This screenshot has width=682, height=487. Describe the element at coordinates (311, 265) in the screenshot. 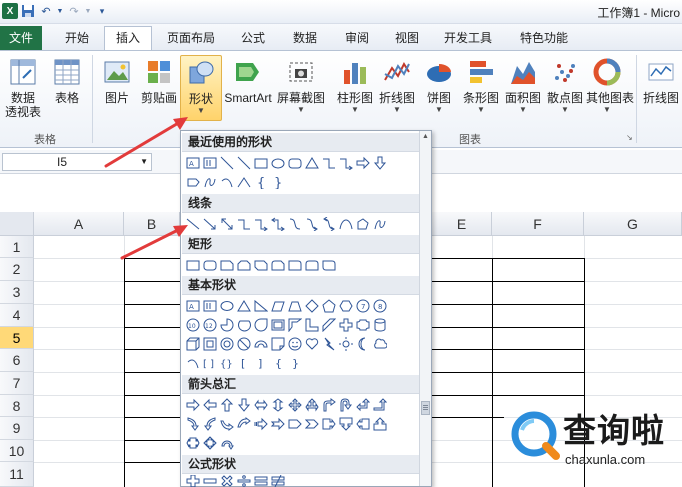

I see `round-same-side-rectangle-icon` at that location.